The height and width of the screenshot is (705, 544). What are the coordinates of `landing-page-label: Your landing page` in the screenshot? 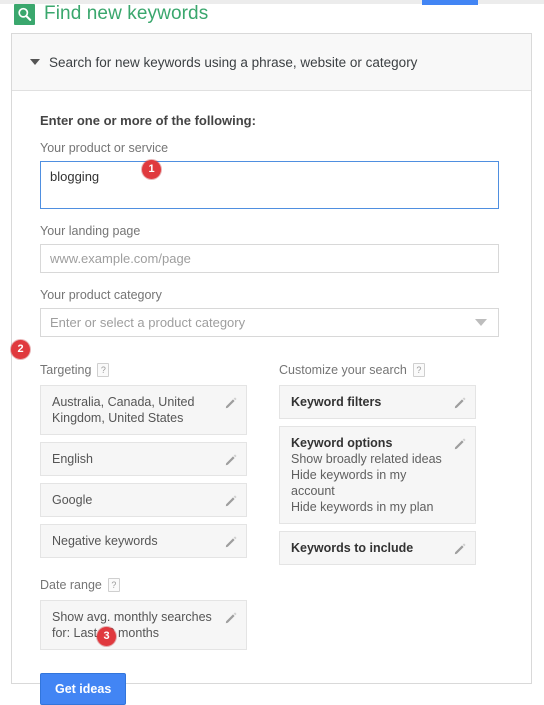 It's located at (90, 231).